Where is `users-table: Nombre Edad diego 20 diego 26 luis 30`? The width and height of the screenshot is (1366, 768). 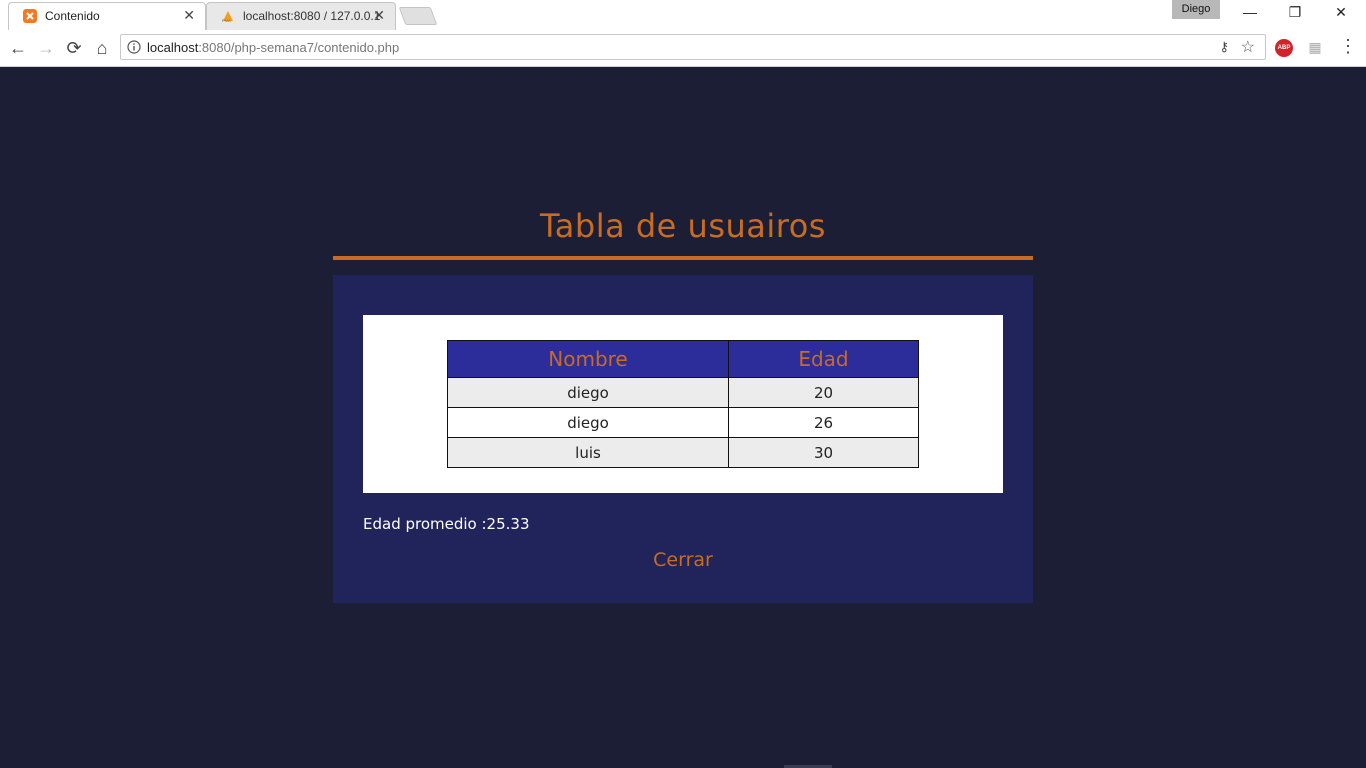
users-table: Nombre Edad diego 20 diego 26 luis 30 is located at coordinates (683, 404).